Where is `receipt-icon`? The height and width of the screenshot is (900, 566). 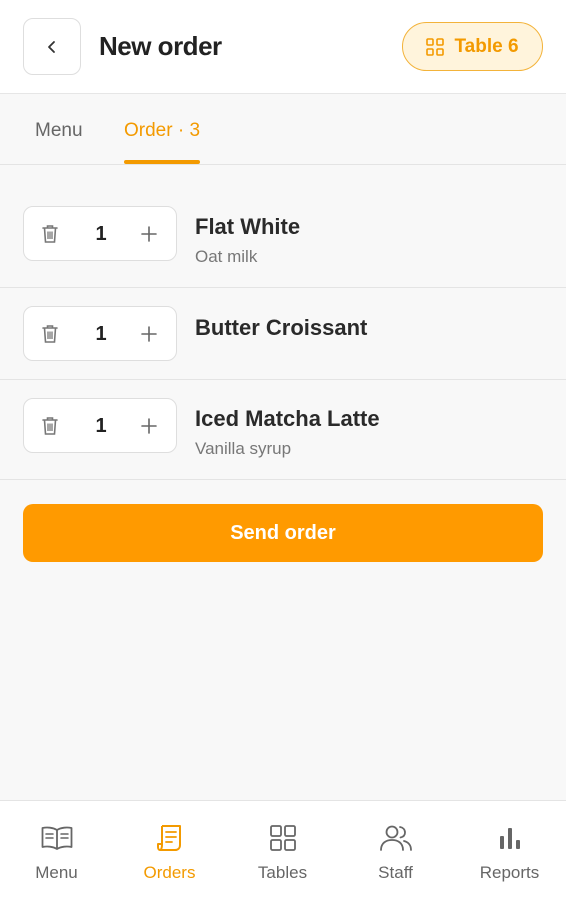
receipt-icon is located at coordinates (168, 838).